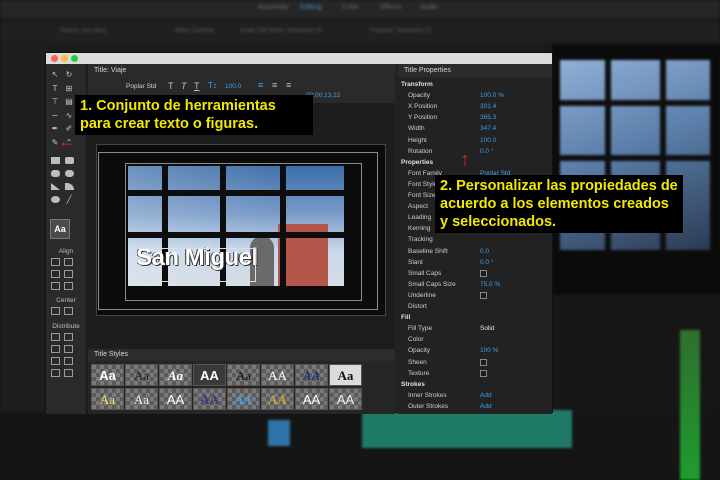 The image size is (720, 480). What do you see at coordinates (55, 286) in the screenshot?
I see `align-right-icon` at bounding box center [55, 286].